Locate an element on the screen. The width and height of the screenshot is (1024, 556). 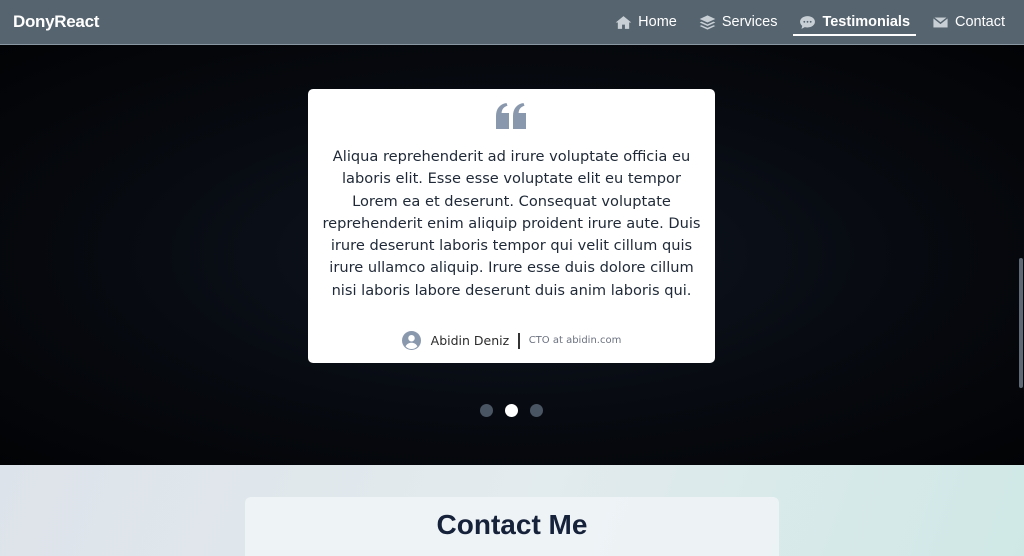
author-role: CTO at abidin.com is located at coordinates (575, 340).